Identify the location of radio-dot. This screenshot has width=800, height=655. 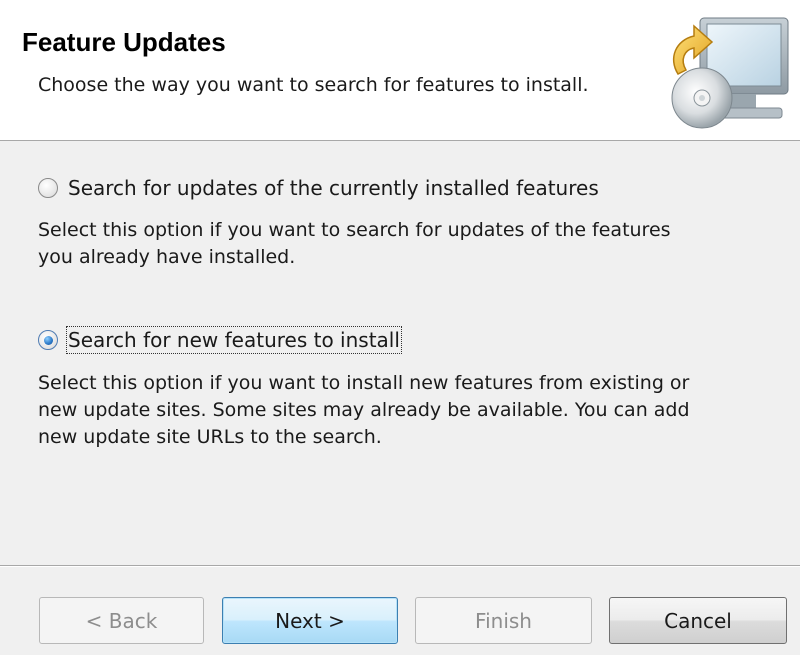
(48, 340).